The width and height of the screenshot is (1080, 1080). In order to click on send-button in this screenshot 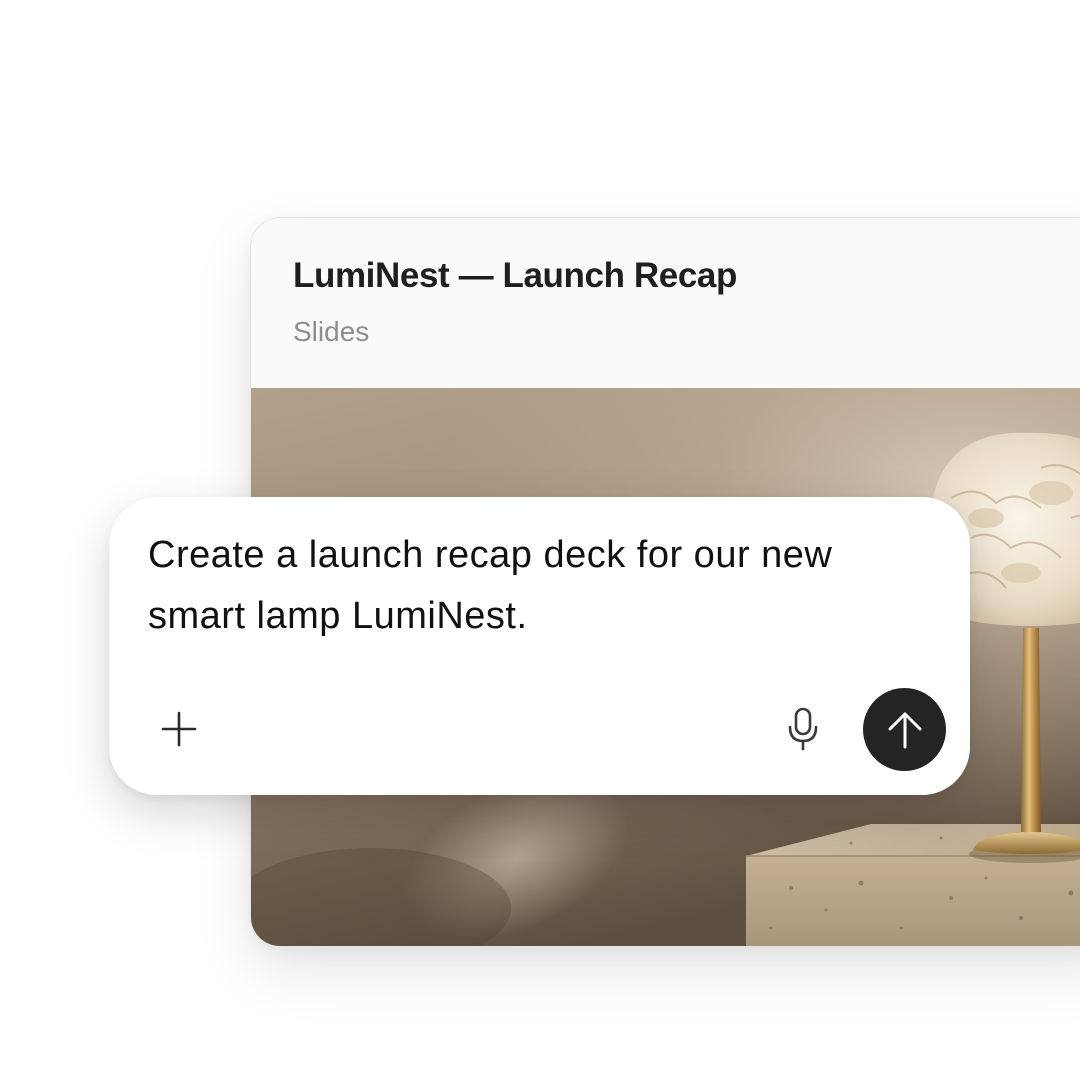, I will do `click(904, 729)`.